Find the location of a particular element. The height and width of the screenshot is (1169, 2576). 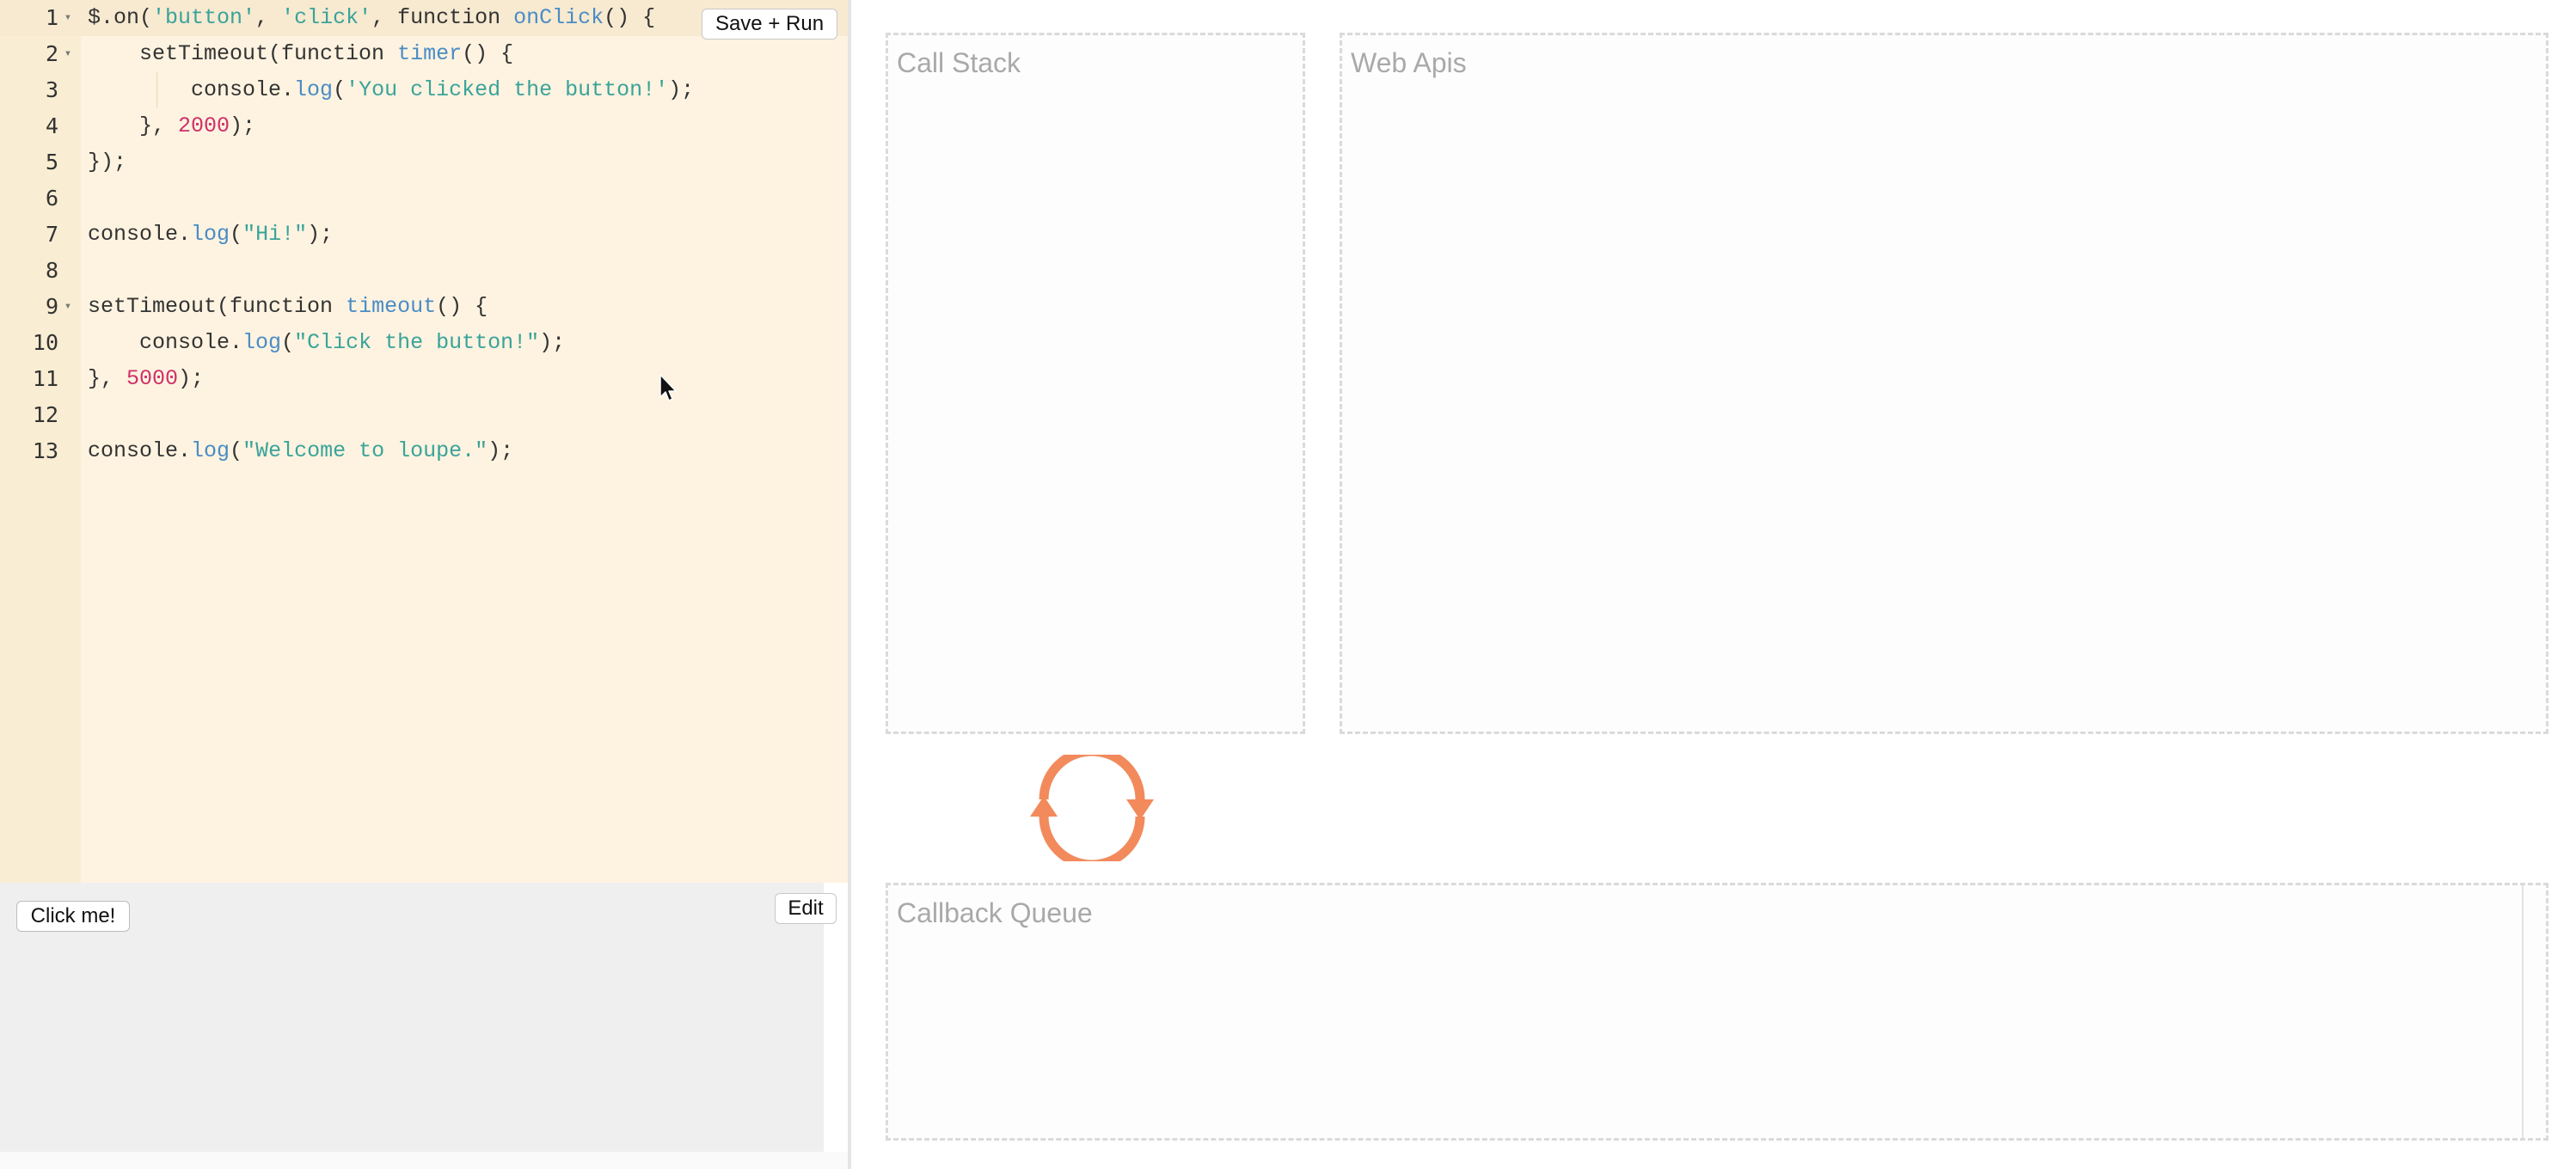

callback-queue-title: Callback Queue is located at coordinates (995, 912).